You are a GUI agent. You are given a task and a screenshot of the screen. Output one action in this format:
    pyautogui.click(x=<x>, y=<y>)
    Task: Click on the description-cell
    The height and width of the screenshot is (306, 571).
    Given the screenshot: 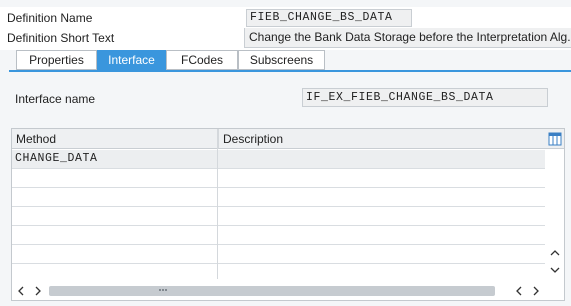 What is the action you would take?
    pyautogui.click(x=381, y=159)
    